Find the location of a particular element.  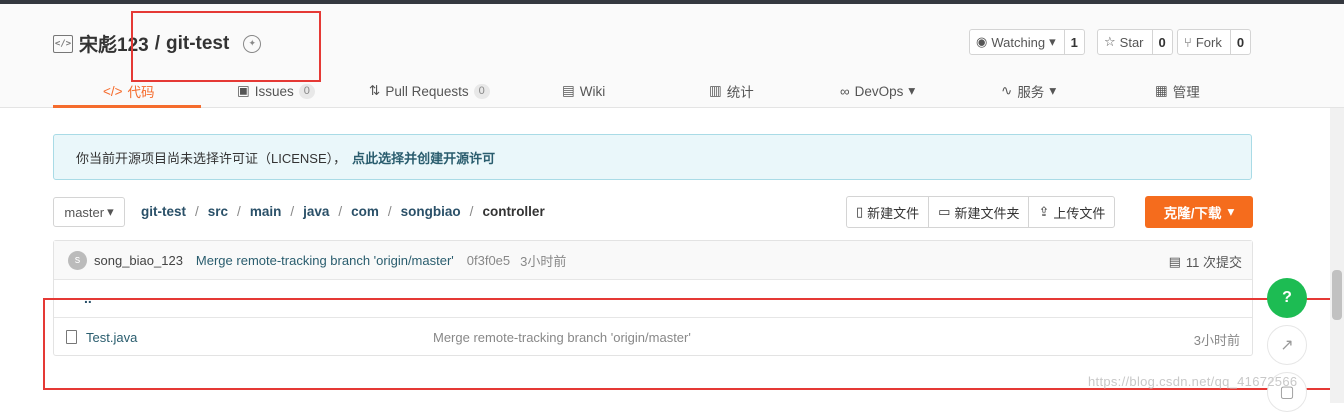

breadcrumb-main: main is located at coordinates (266, 211).